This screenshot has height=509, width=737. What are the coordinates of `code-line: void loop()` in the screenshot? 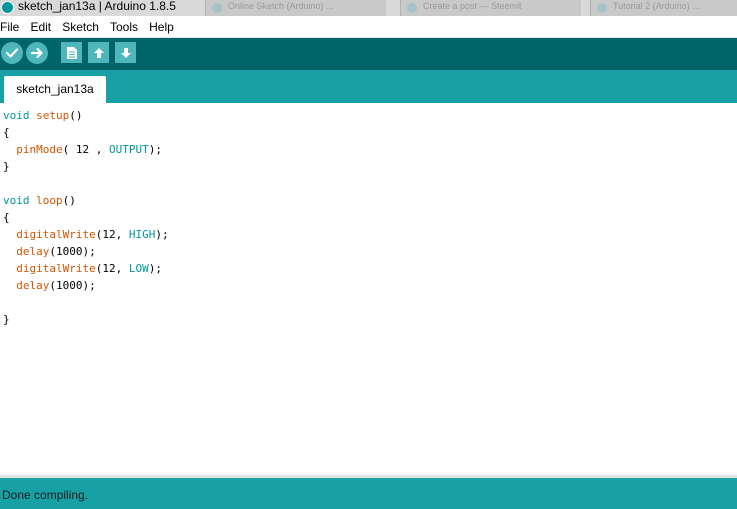 It's located at (39, 200).